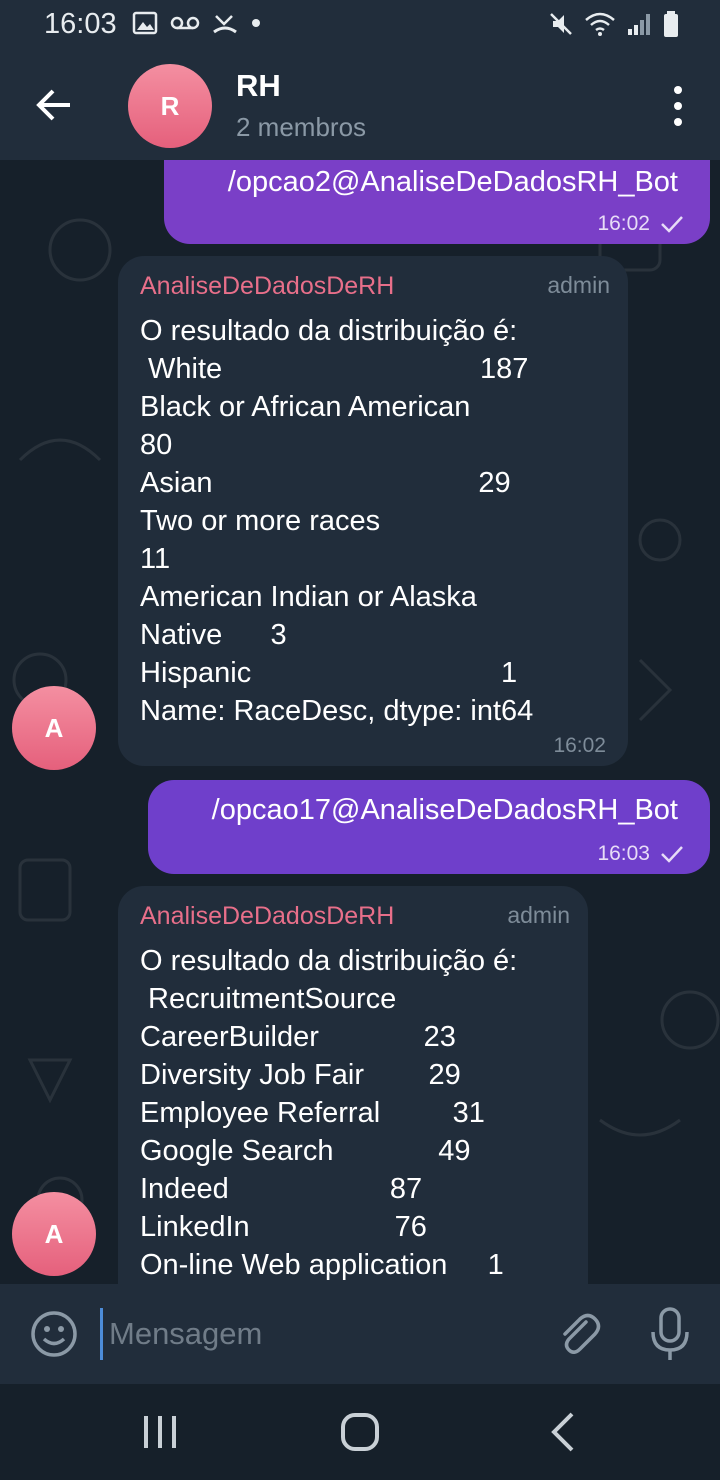 This screenshot has width=720, height=1480. Describe the element at coordinates (308, 597) in the screenshot. I see `message-line: American Indian or Alaska` at that location.